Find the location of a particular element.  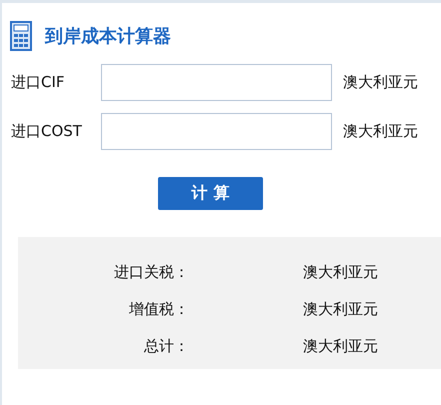

field-label: 进口CIF is located at coordinates (38, 82).